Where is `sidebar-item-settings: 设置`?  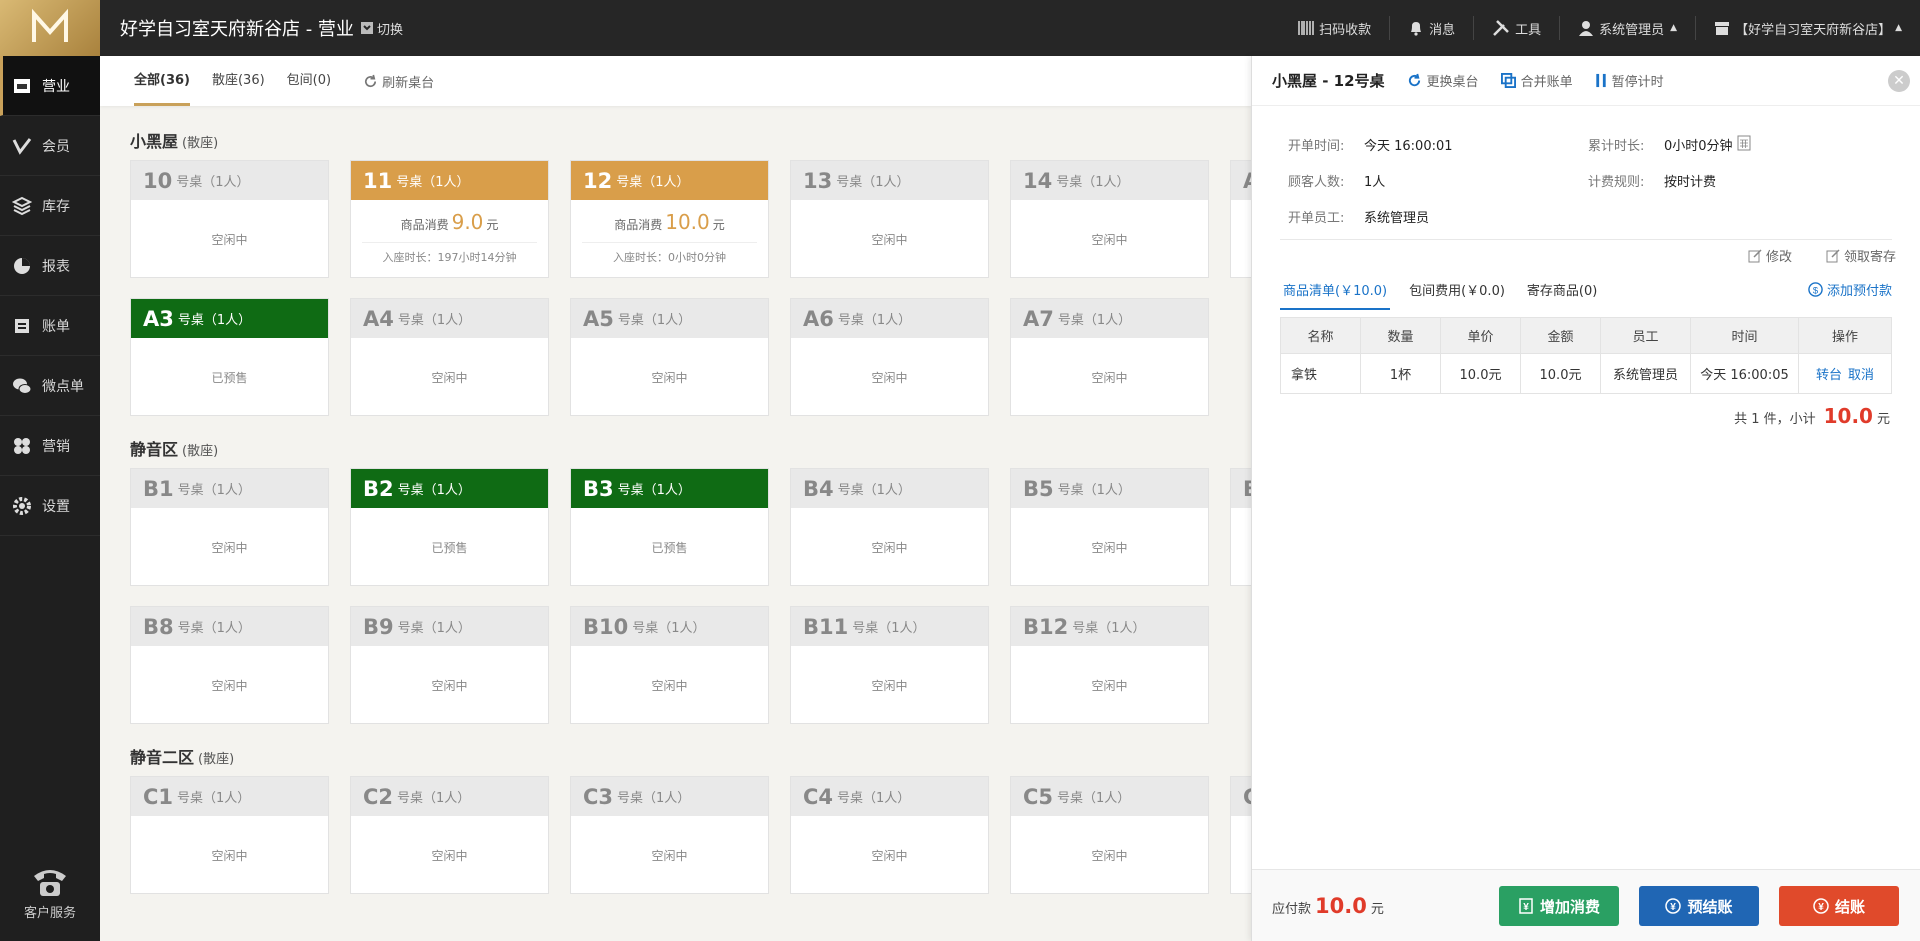 sidebar-item-settings: 设置 is located at coordinates (50, 506).